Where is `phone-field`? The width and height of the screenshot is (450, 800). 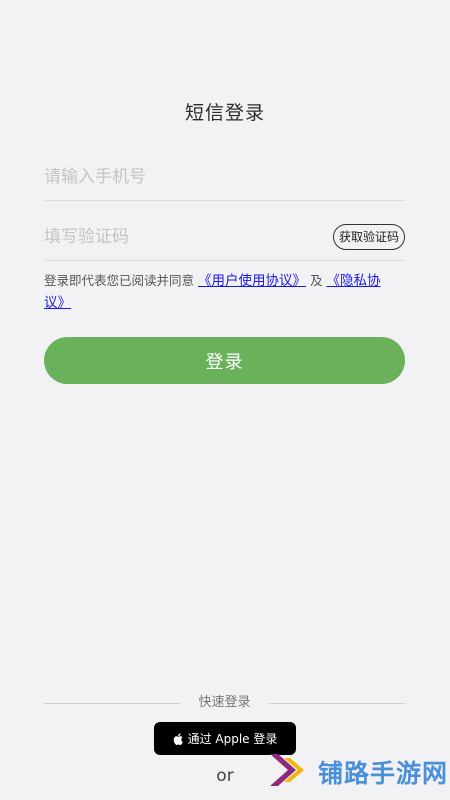 phone-field is located at coordinates (224, 177).